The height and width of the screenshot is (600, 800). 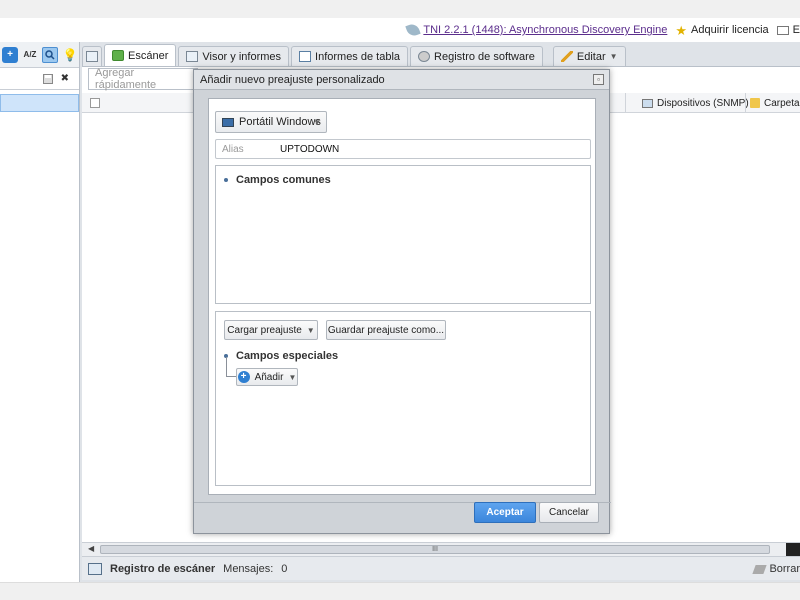 What do you see at coordinates (228, 122) in the screenshot?
I see `laptop-icon` at bounding box center [228, 122].